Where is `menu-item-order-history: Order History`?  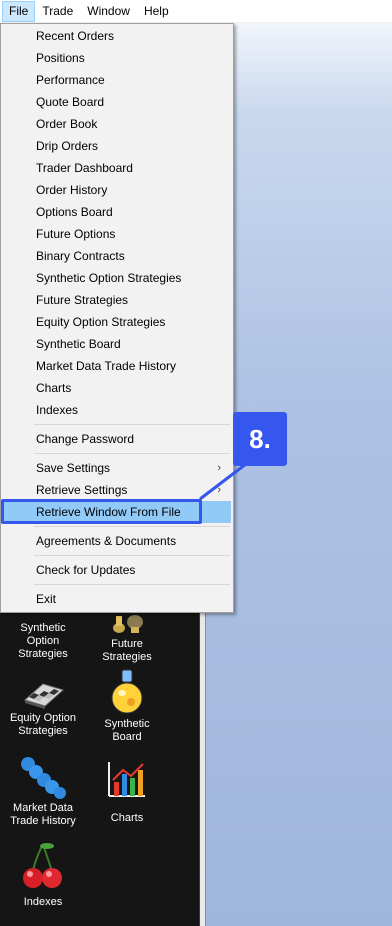
menu-item-order-history: Order History is located at coordinates (117, 190).